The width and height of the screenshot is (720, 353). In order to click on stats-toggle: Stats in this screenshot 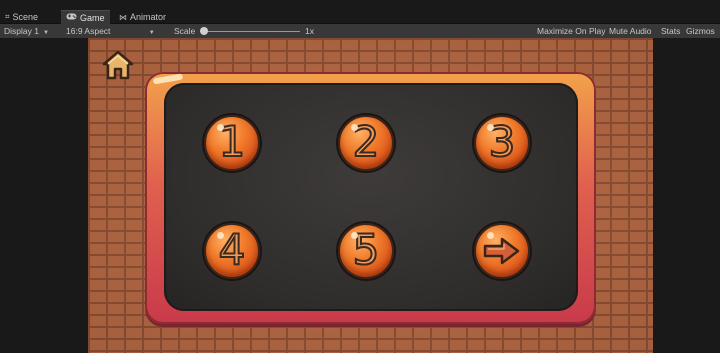, I will do `click(670, 31)`.